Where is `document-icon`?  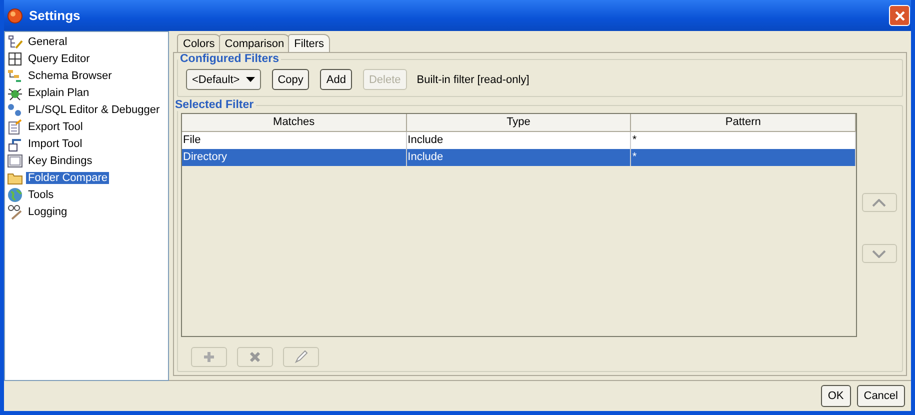 document-icon is located at coordinates (15, 126).